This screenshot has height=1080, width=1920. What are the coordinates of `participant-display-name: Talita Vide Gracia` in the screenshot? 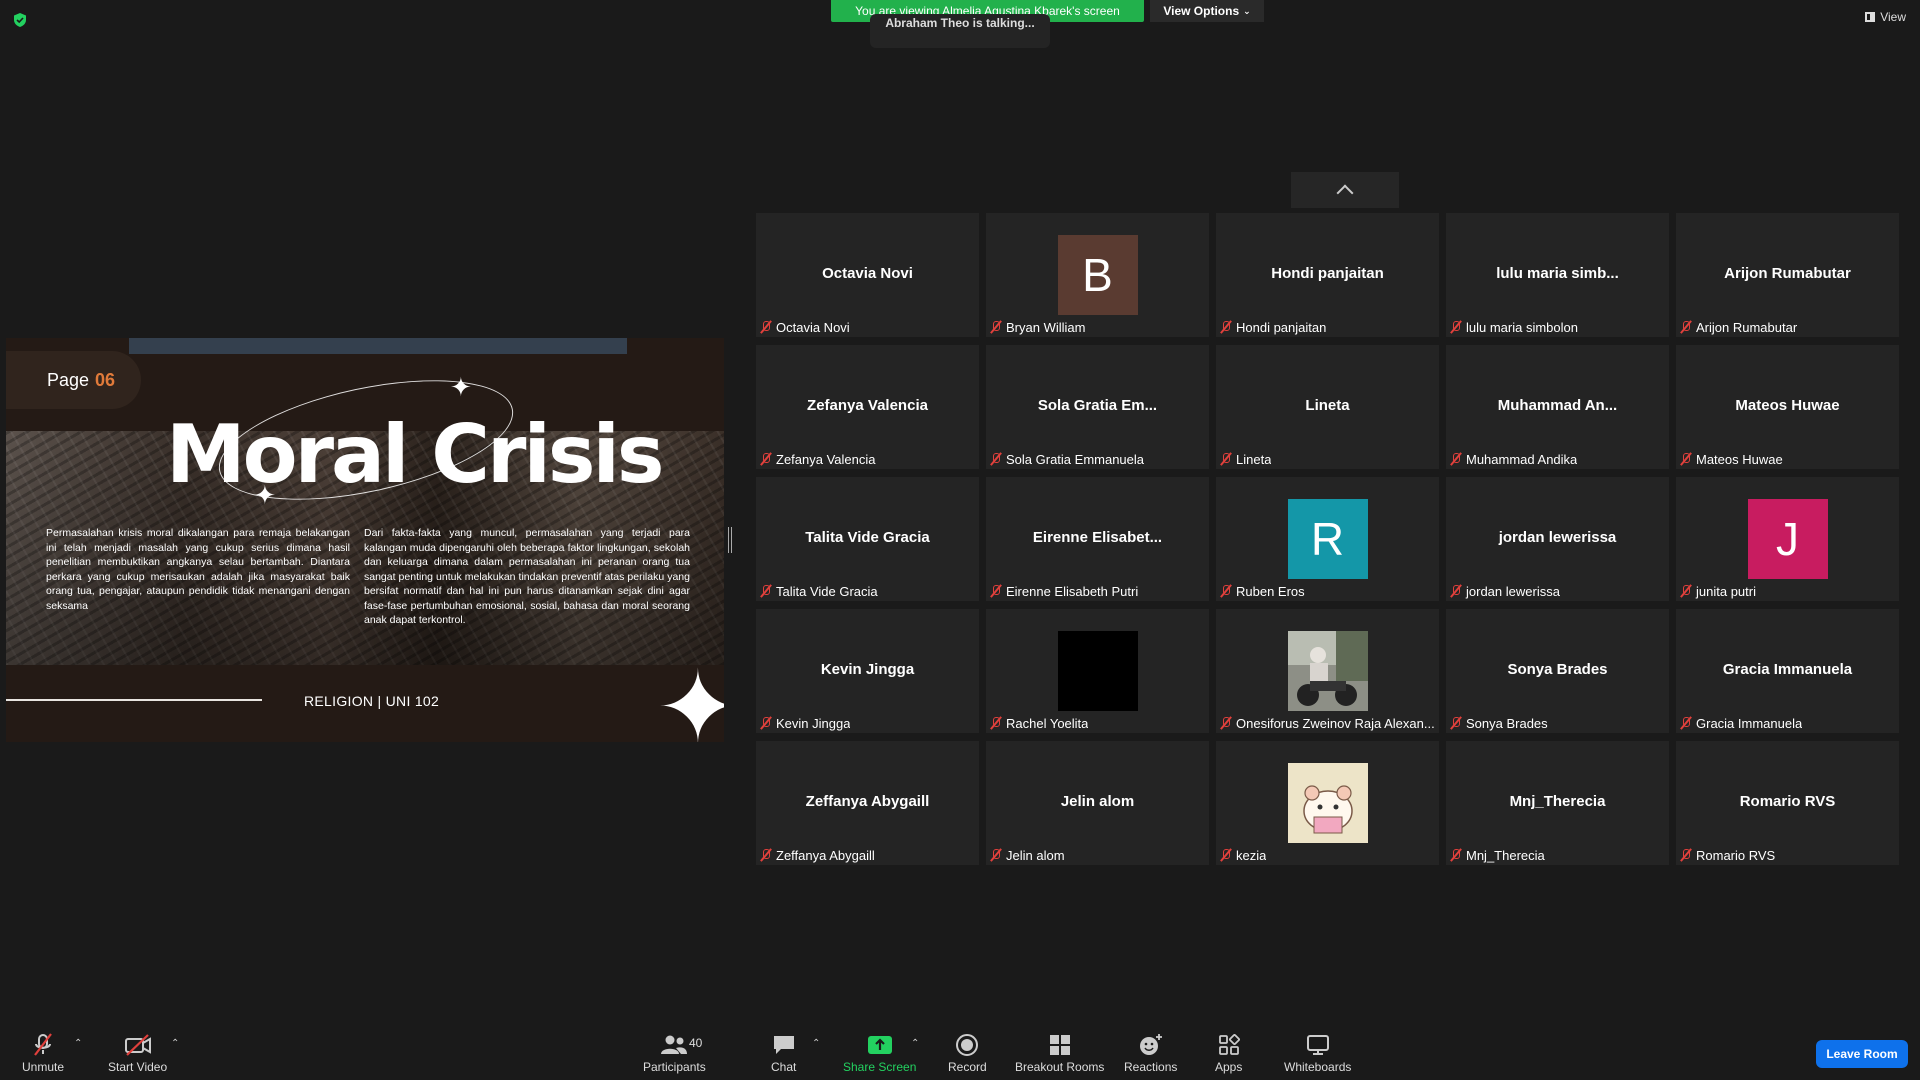 It's located at (867, 537).